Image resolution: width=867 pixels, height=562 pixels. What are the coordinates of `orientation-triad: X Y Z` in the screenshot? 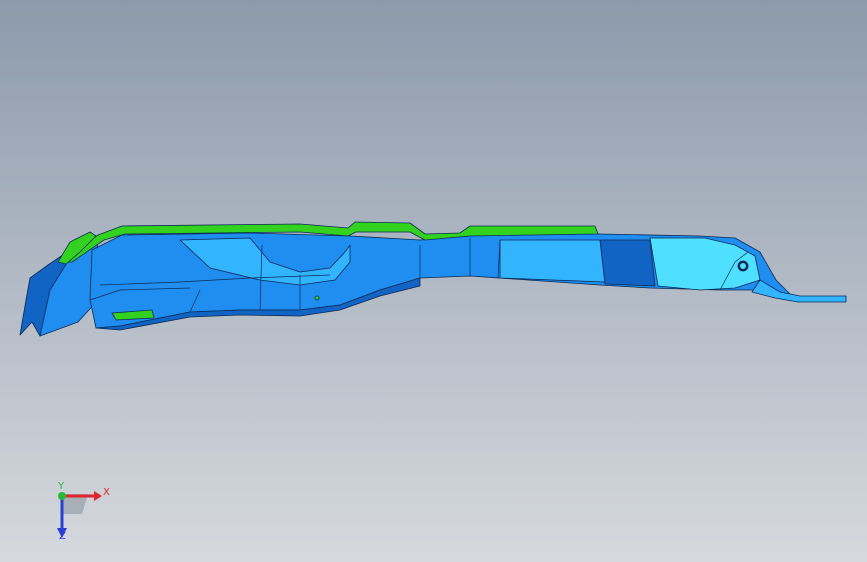 It's located at (80, 515).